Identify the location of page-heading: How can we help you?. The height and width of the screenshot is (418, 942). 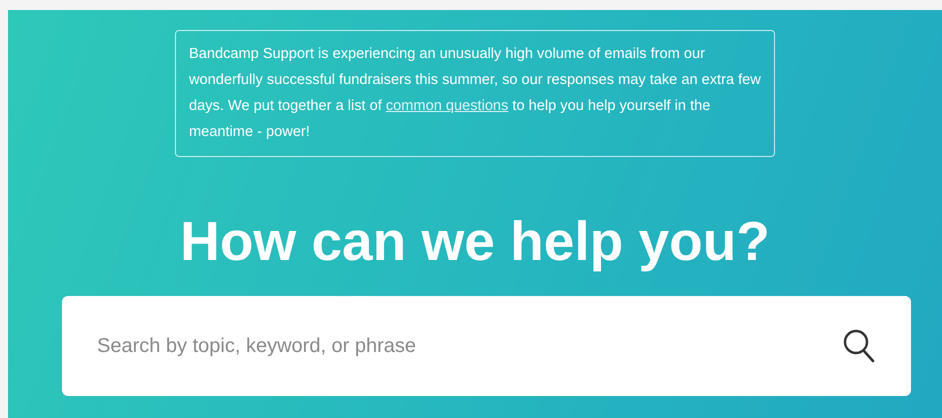
(475, 241).